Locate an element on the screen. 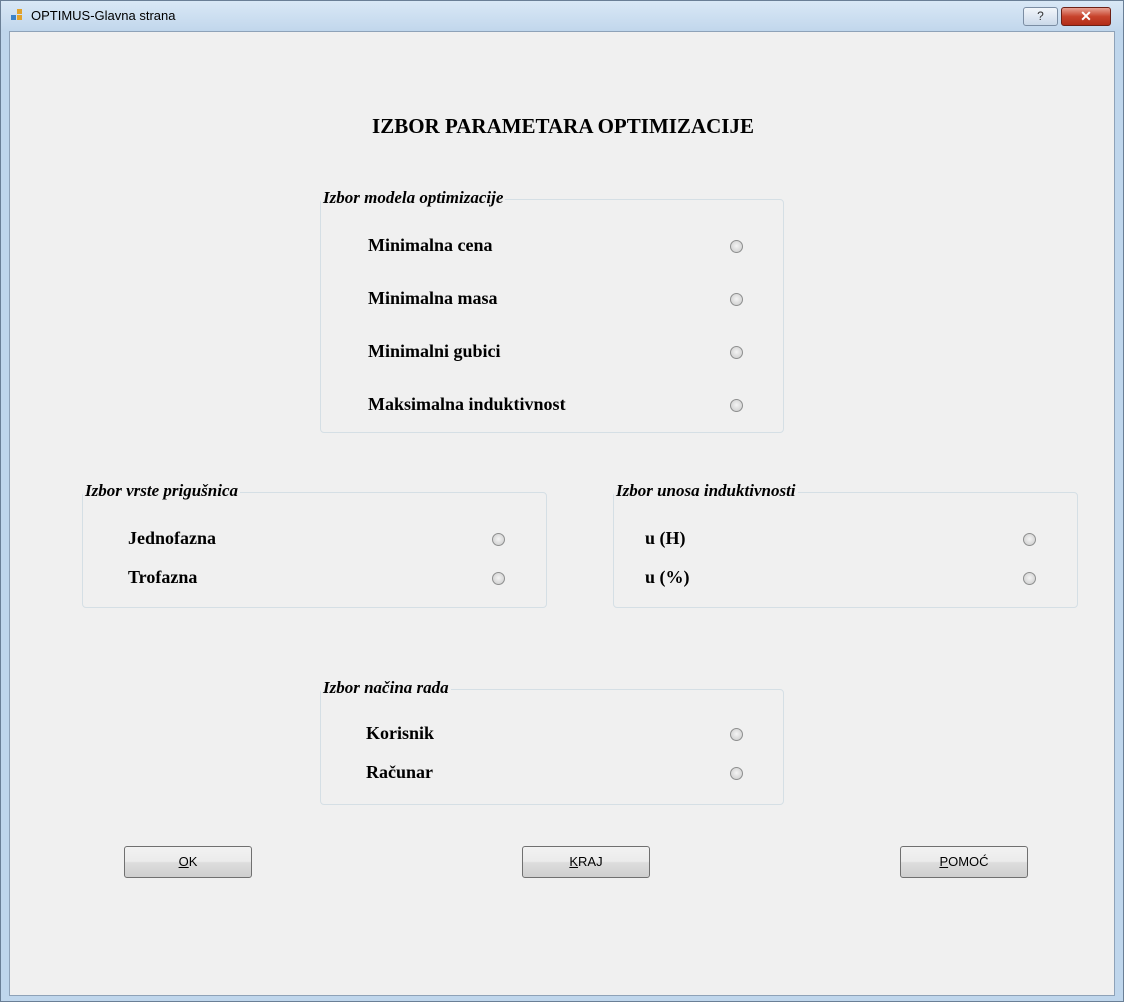  page-title: IZBOR PARAMETARA OPTIMIZACIJE is located at coordinates (563, 126).